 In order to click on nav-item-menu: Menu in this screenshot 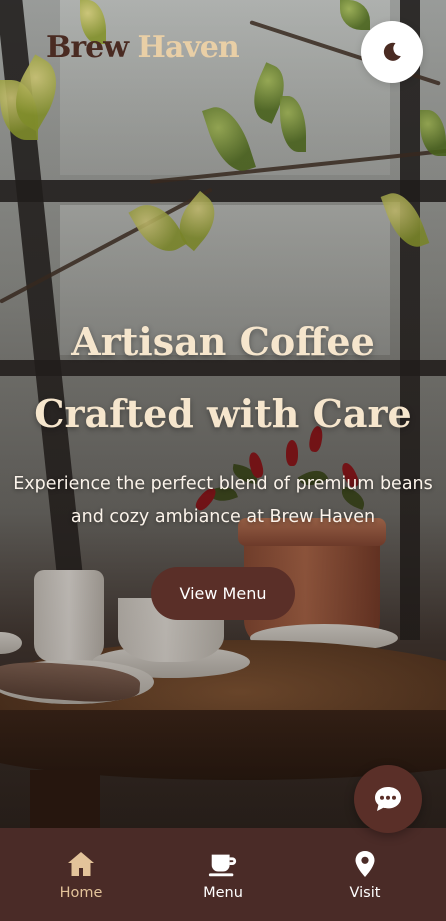, I will do `click(223, 875)`.